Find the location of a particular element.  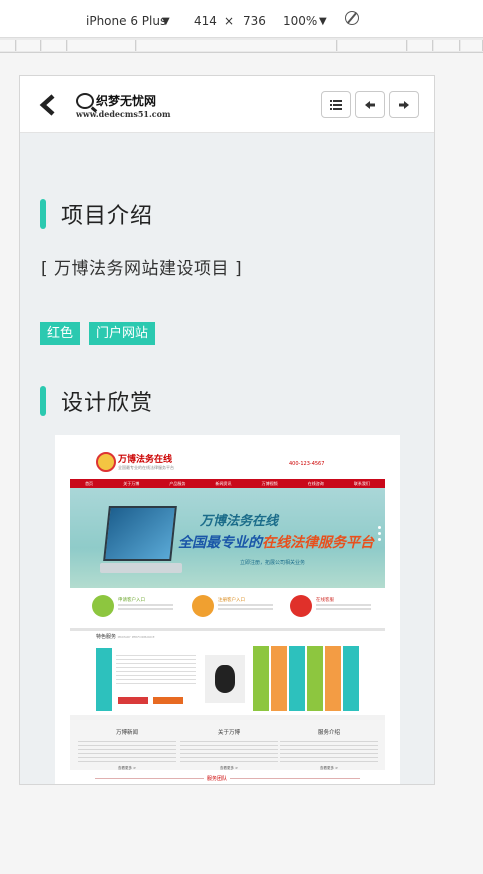

preview-divider is located at coordinates (227, 629).